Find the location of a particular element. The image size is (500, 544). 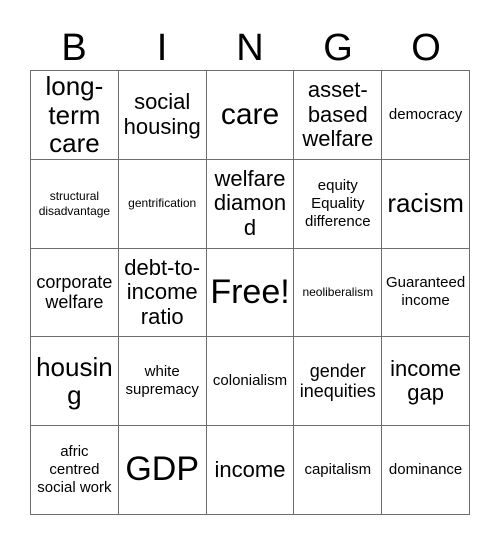

bingo-cell-label: democracy is located at coordinates (425, 114).